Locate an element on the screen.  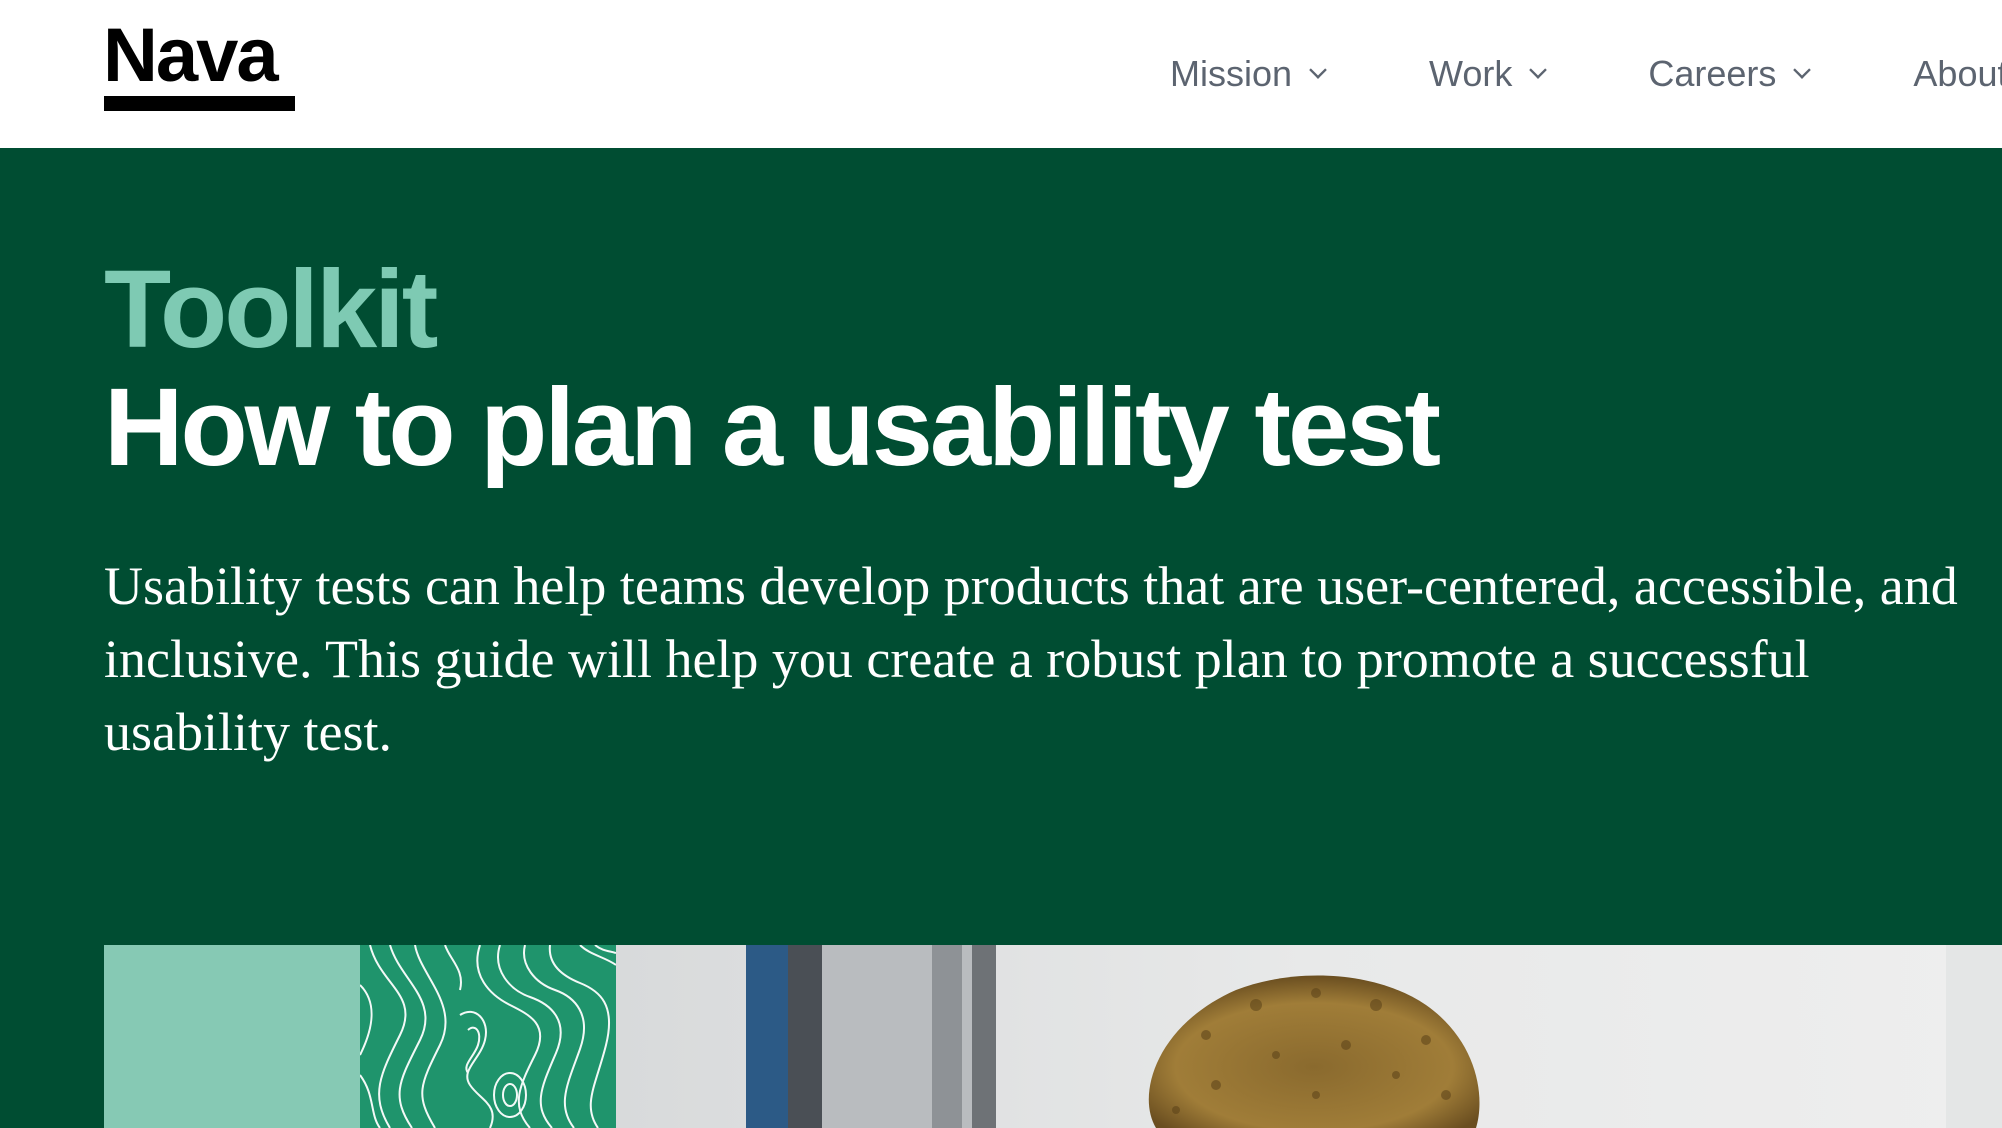
eyebrow-label: Toolkit is located at coordinates (271, 309).